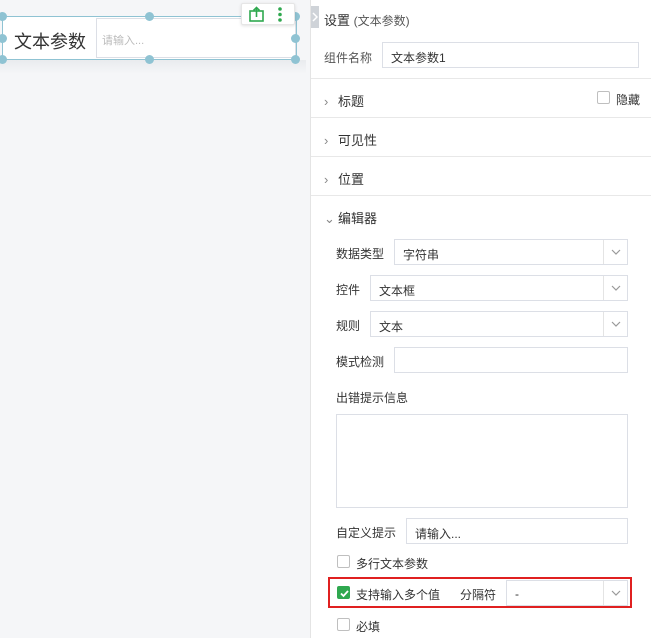 This screenshot has width=651, height=638. Describe the element at coordinates (268, 14) in the screenshot. I see `widget-toolbar` at that location.